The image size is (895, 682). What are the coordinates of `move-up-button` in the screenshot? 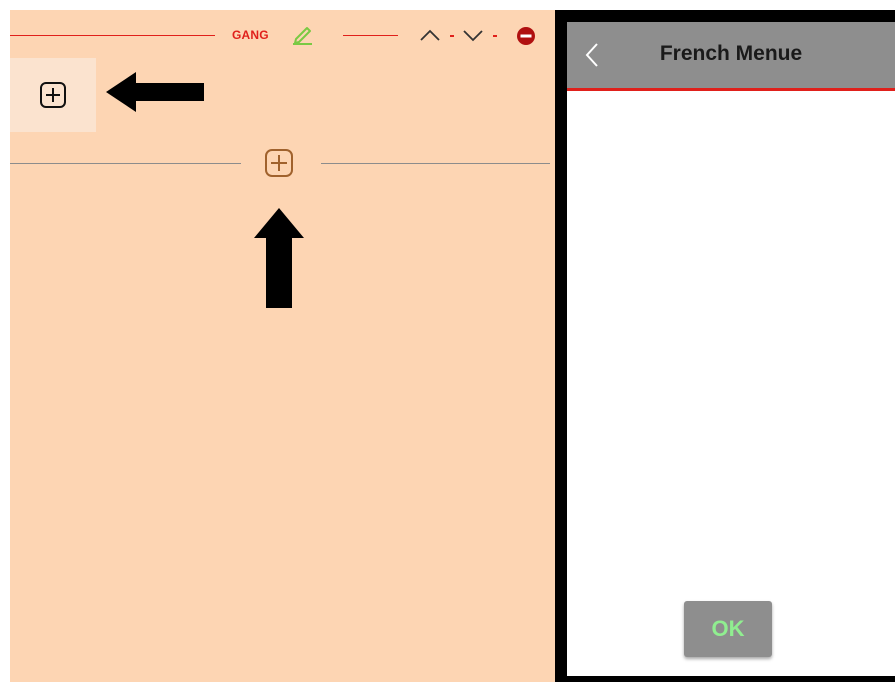 It's located at (430, 35).